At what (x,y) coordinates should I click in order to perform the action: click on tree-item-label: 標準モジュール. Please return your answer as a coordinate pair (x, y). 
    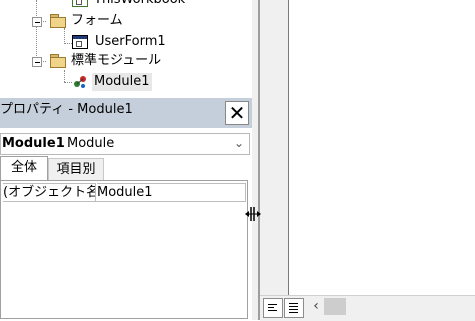
    Looking at the image, I should click on (116, 60).